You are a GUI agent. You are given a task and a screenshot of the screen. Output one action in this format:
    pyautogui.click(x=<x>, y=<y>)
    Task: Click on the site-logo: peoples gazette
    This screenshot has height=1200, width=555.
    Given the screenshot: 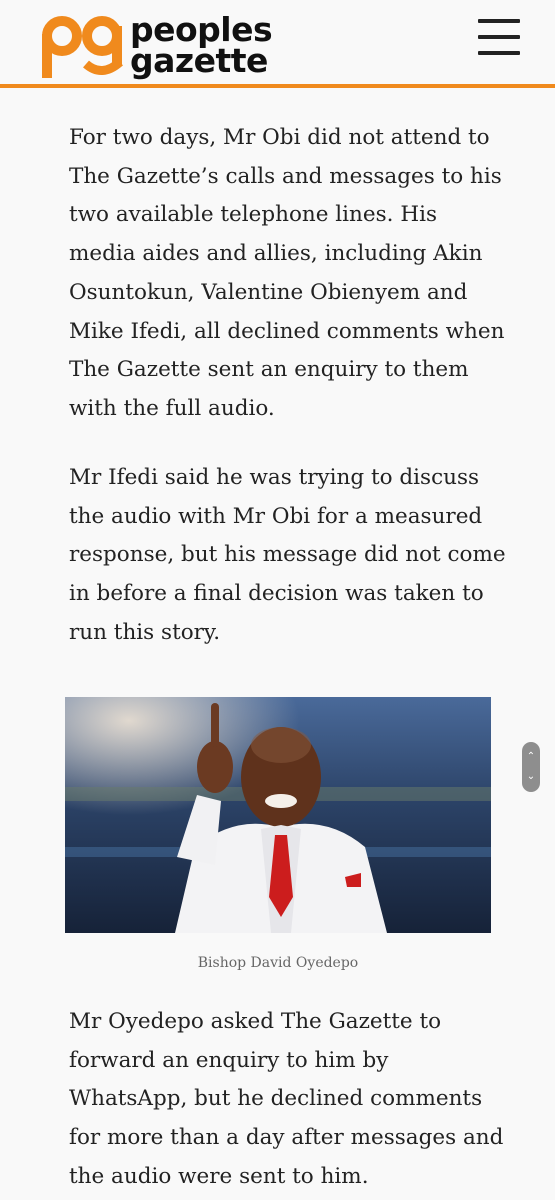 What is the action you would take?
    pyautogui.click(x=160, y=46)
    